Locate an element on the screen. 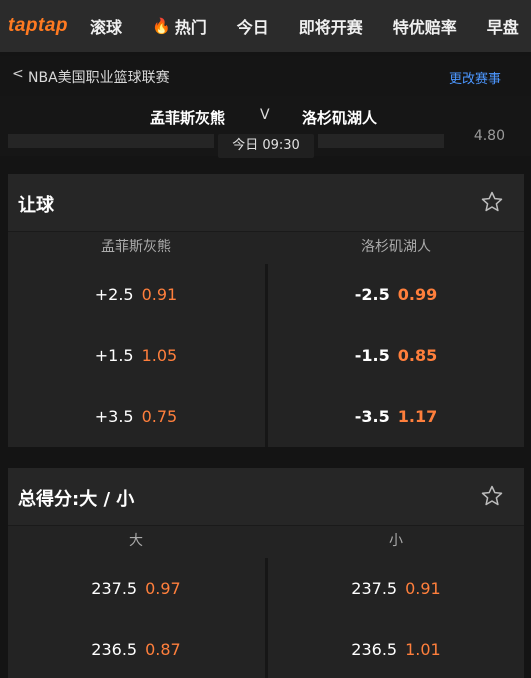 The image size is (531, 678). top-nav: taptap 滚球 🔥 热门 今日 即将开赛 特优赔率 早盘 is located at coordinates (265, 26).